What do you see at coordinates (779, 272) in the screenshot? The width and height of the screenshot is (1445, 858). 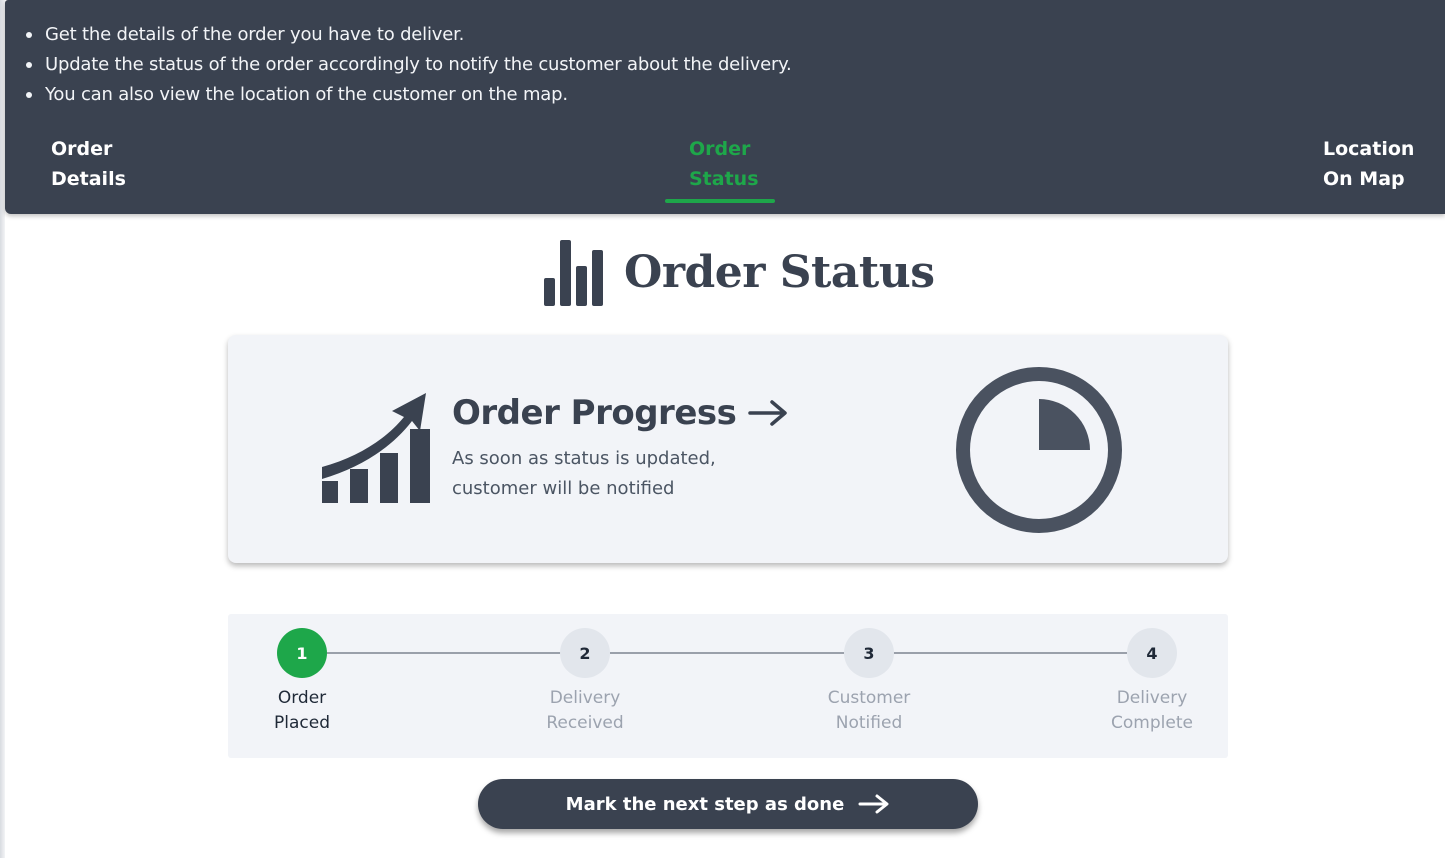 I see `page-title: Order Status` at bounding box center [779, 272].